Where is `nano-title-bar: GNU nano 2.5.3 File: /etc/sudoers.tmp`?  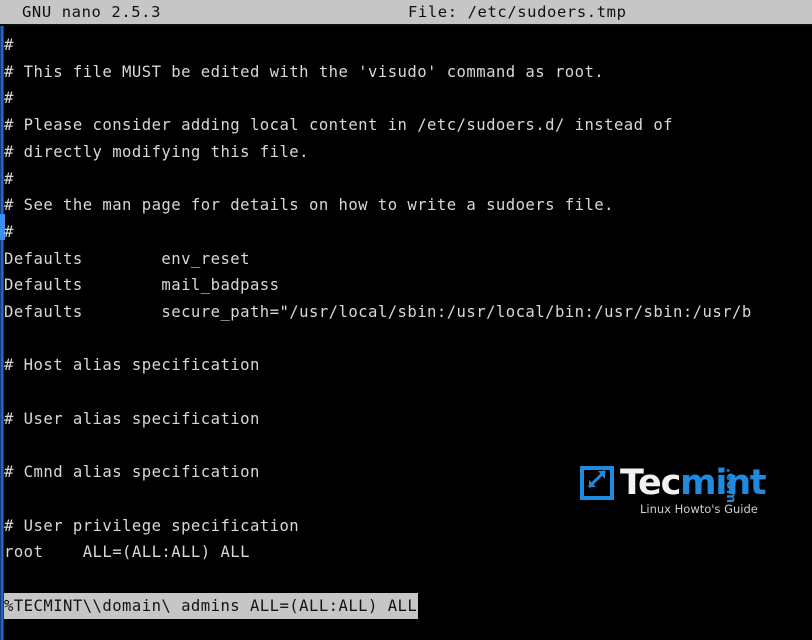 nano-title-bar: GNU nano 2.5.3 File: /etc/sudoers.tmp is located at coordinates (406, 12).